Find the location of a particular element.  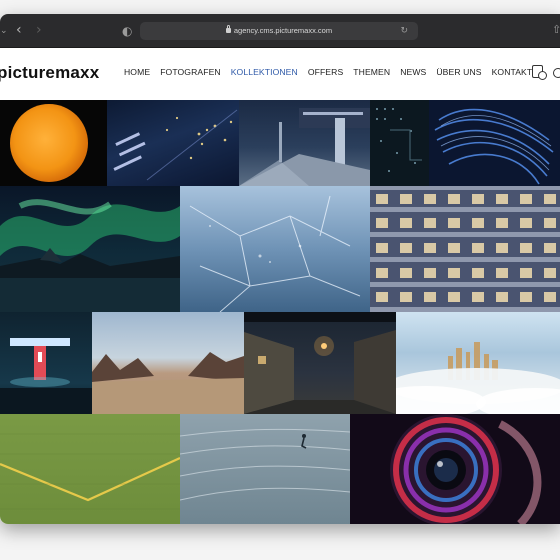

browser-toolbar: ⌄ ‹ › ◐ agency.cms.picturemaxx.com ↻ ⇧ is located at coordinates (280, 31).